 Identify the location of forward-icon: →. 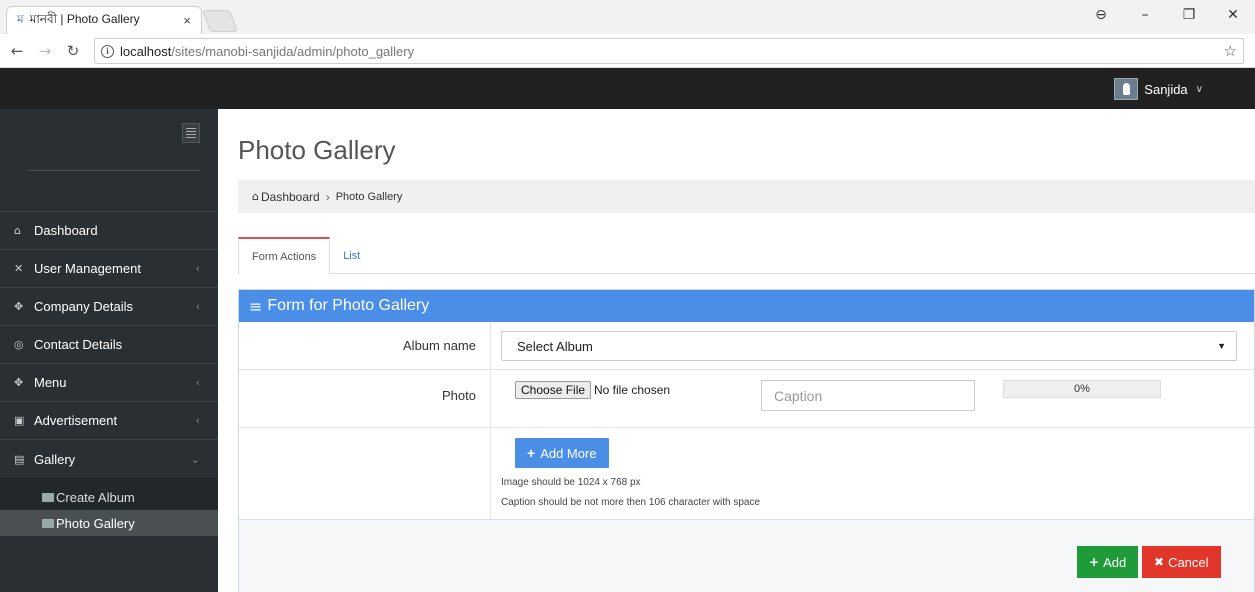
(45, 51).